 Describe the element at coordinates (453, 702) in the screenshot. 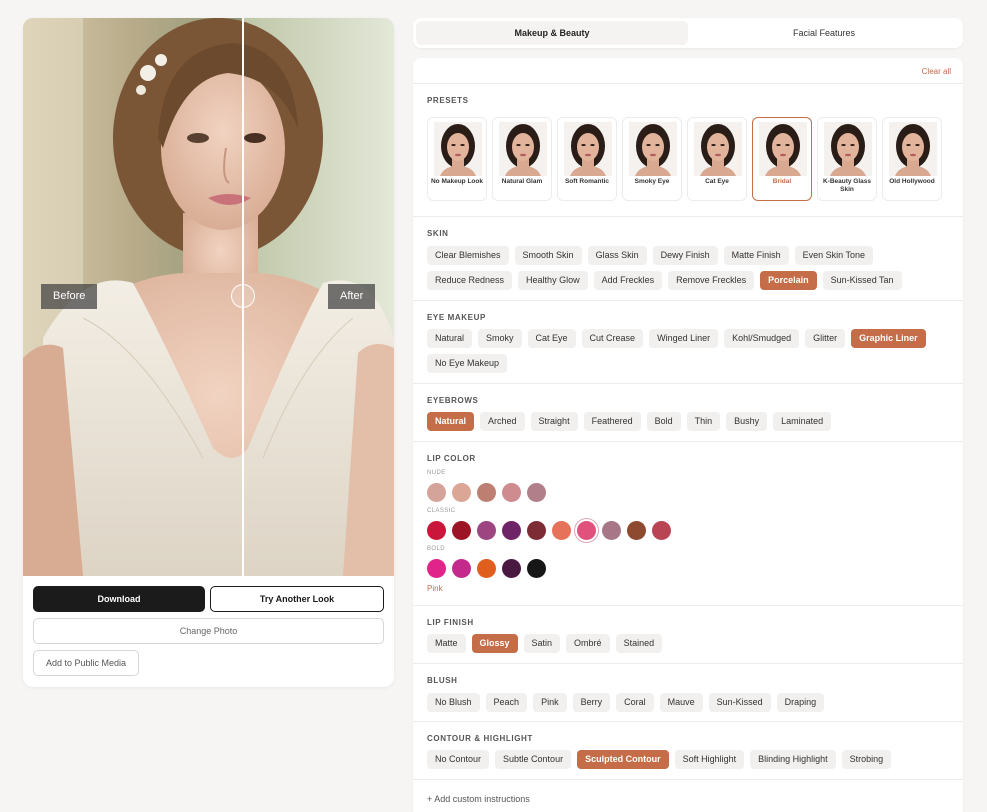

I see `option-no-blush: No Blush` at that location.